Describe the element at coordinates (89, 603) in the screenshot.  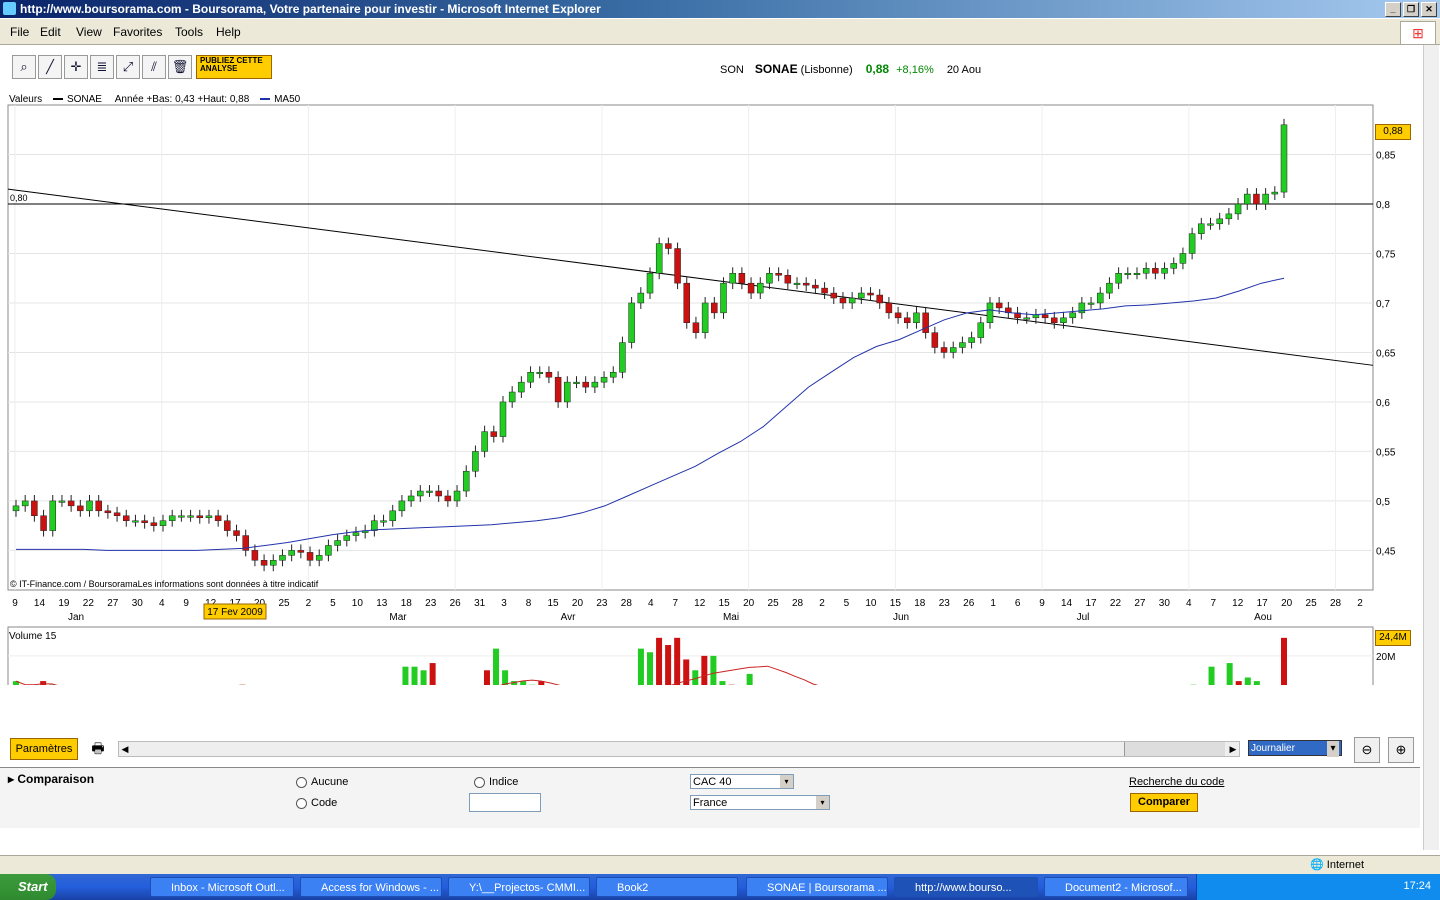
I see `x-tick-label: 22` at that location.